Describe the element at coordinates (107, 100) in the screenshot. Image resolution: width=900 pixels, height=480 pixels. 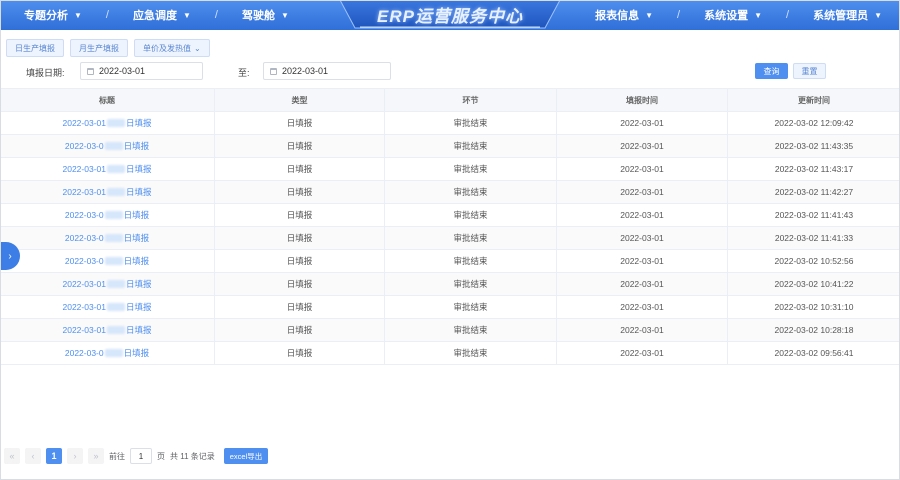
I see `column-header-title: 标题` at that location.